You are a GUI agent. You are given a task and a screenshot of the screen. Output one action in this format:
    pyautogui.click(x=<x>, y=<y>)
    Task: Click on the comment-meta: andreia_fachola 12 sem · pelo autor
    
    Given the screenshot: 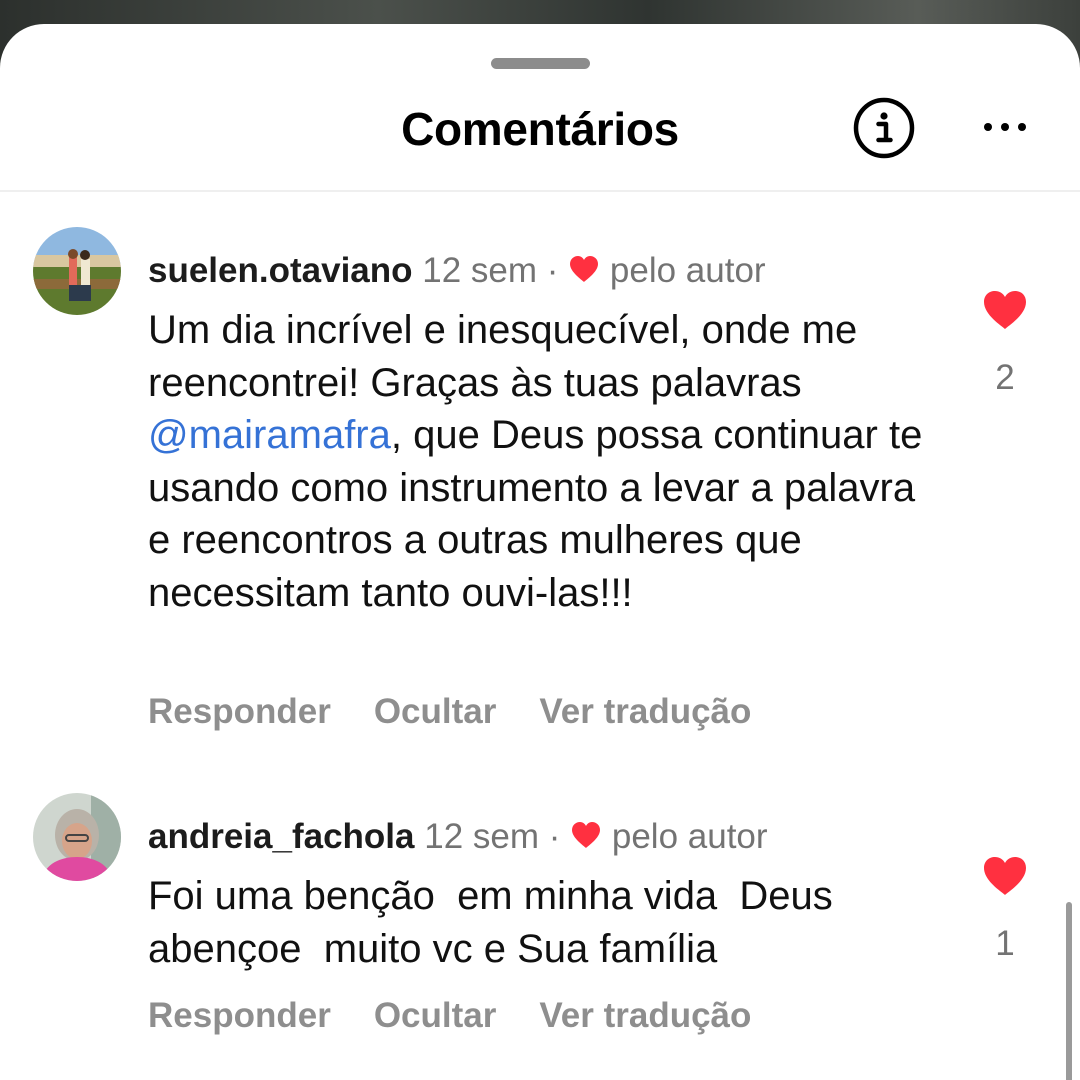 What is the action you would take?
    pyautogui.click(x=458, y=837)
    